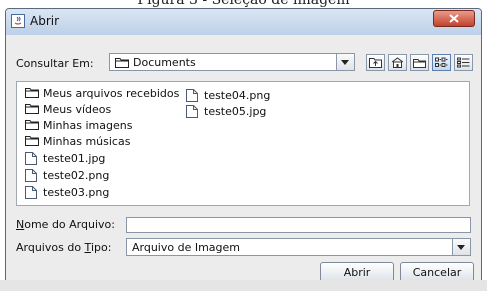 Image resolution: width=487 pixels, height=291 pixels. I want to click on list-view-icon, so click(441, 62).